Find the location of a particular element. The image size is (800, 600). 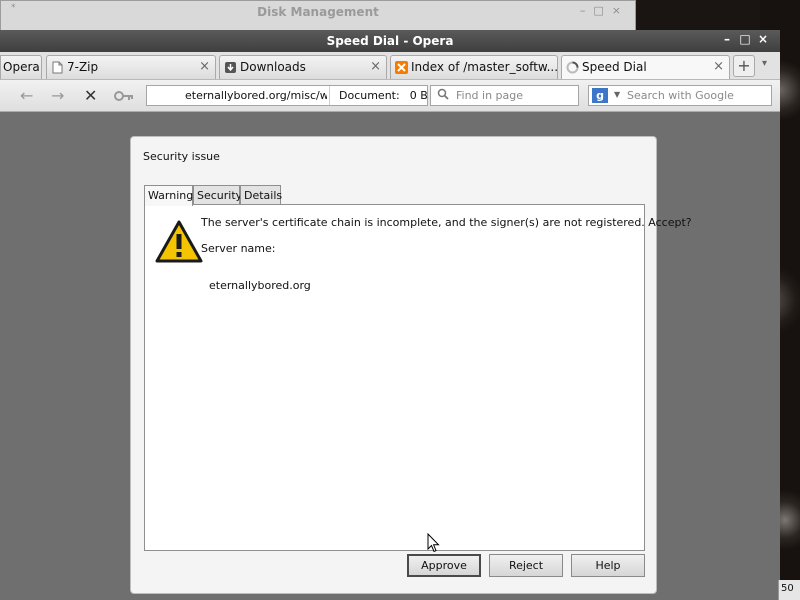

key-icon is located at coordinates (124, 96).